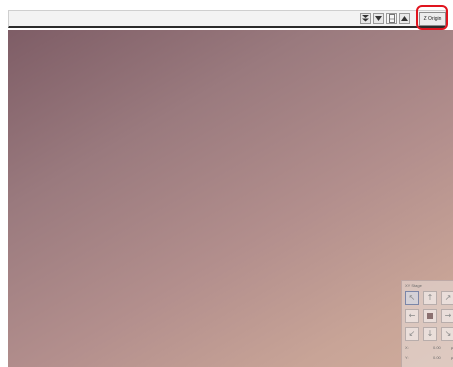 Image resolution: width=453 pixels, height=367 pixels. I want to click on x-coordinate-row: X: 0.00 µm, so click(429, 347).